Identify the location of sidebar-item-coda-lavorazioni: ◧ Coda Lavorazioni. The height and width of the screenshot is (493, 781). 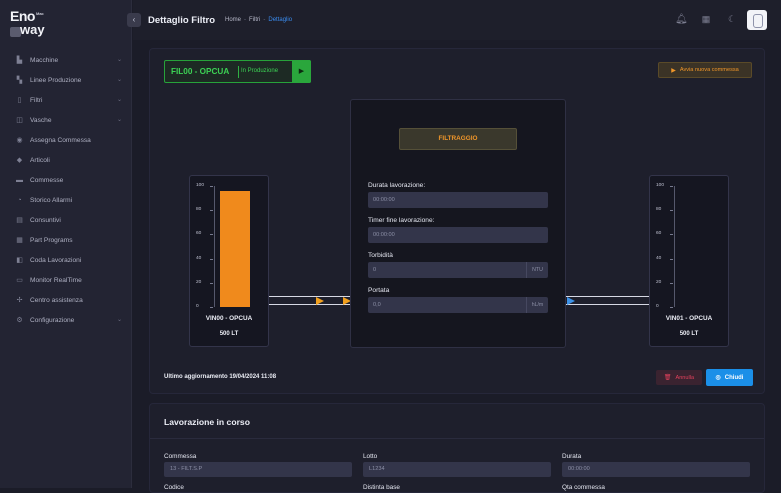
(66, 260).